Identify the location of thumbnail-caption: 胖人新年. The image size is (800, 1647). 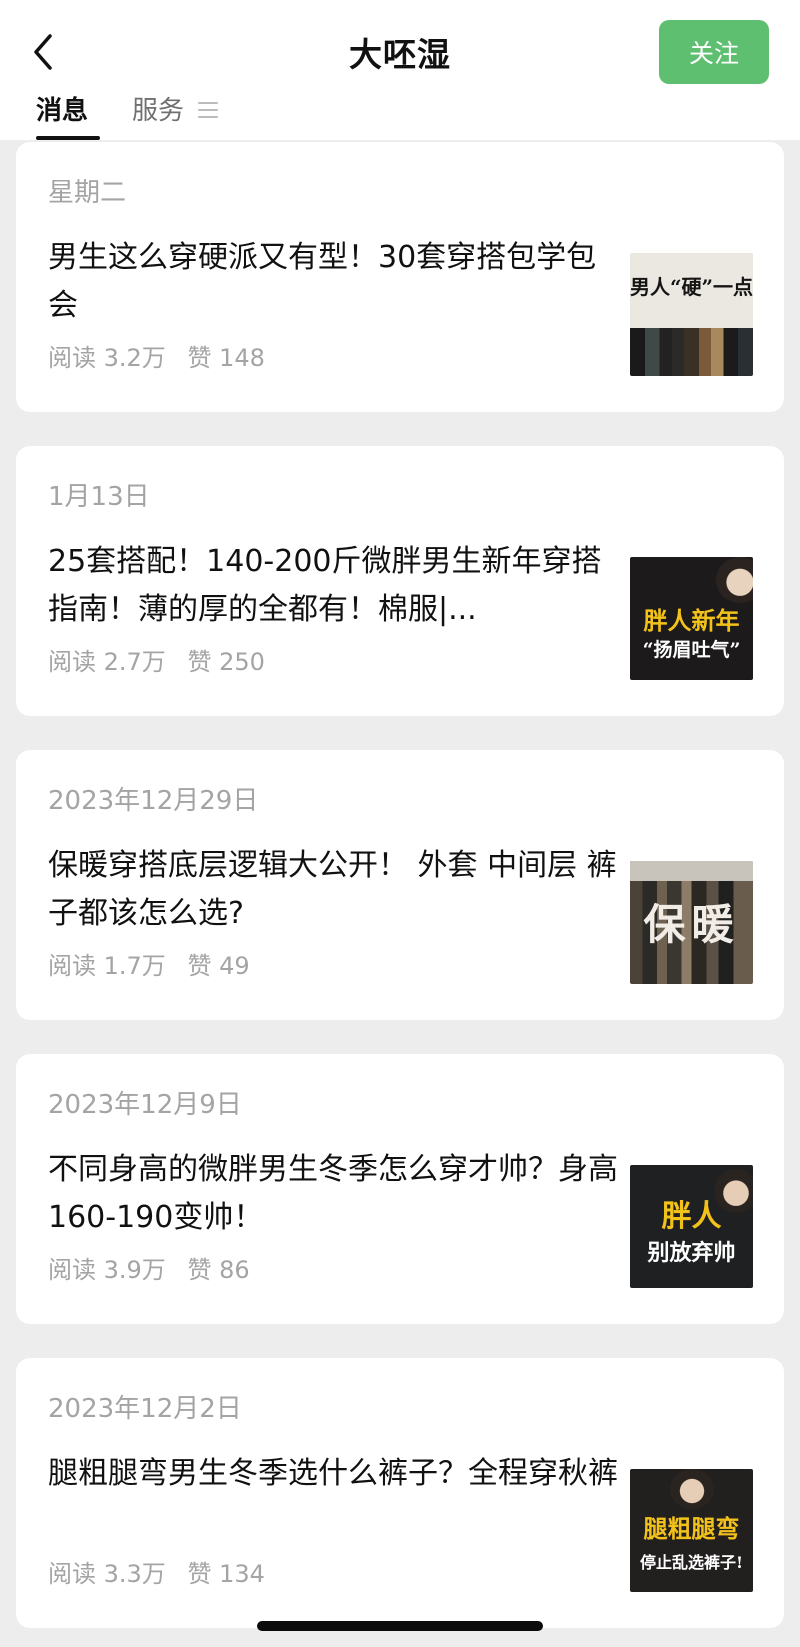
(691, 620).